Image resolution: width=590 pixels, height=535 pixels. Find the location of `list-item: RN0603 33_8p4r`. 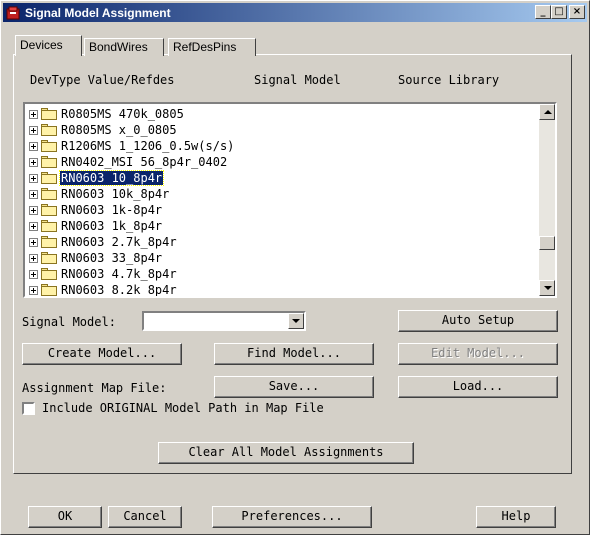

list-item: RN0603 33_8p4r is located at coordinates (96, 258).